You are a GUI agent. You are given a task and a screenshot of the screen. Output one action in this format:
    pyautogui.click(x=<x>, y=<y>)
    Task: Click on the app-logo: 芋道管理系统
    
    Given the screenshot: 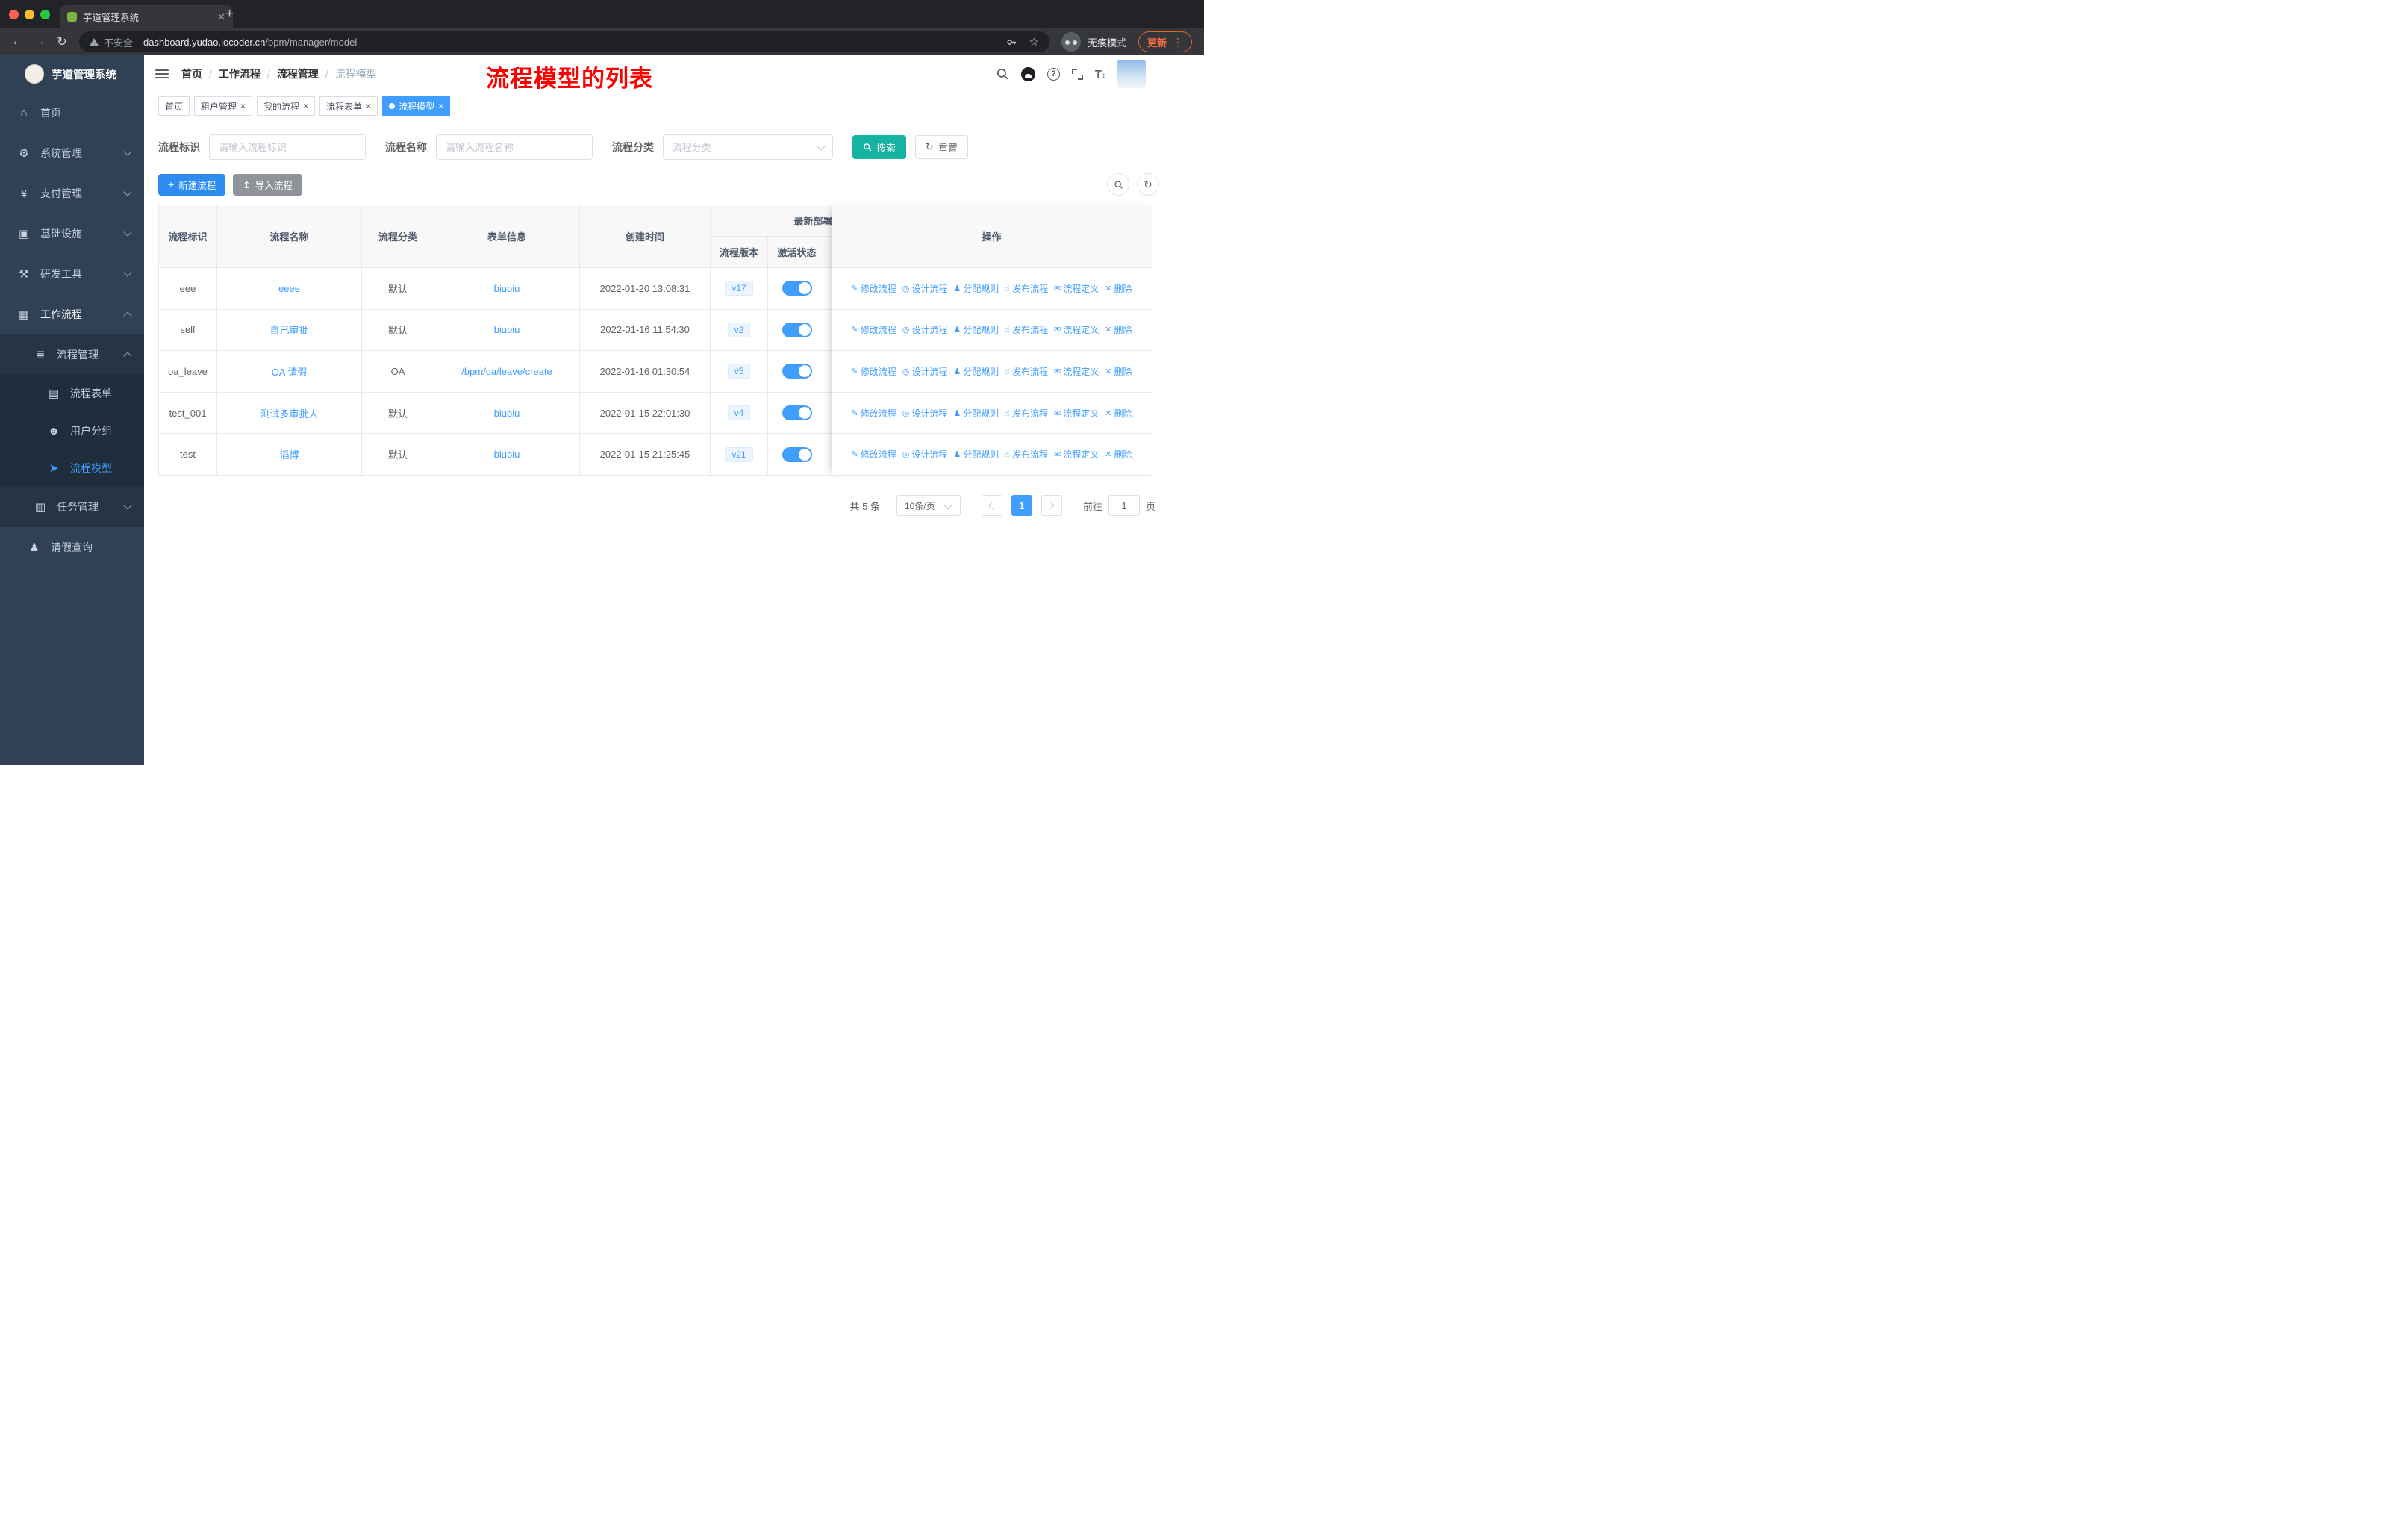 What is the action you would take?
    pyautogui.click(x=72, y=74)
    